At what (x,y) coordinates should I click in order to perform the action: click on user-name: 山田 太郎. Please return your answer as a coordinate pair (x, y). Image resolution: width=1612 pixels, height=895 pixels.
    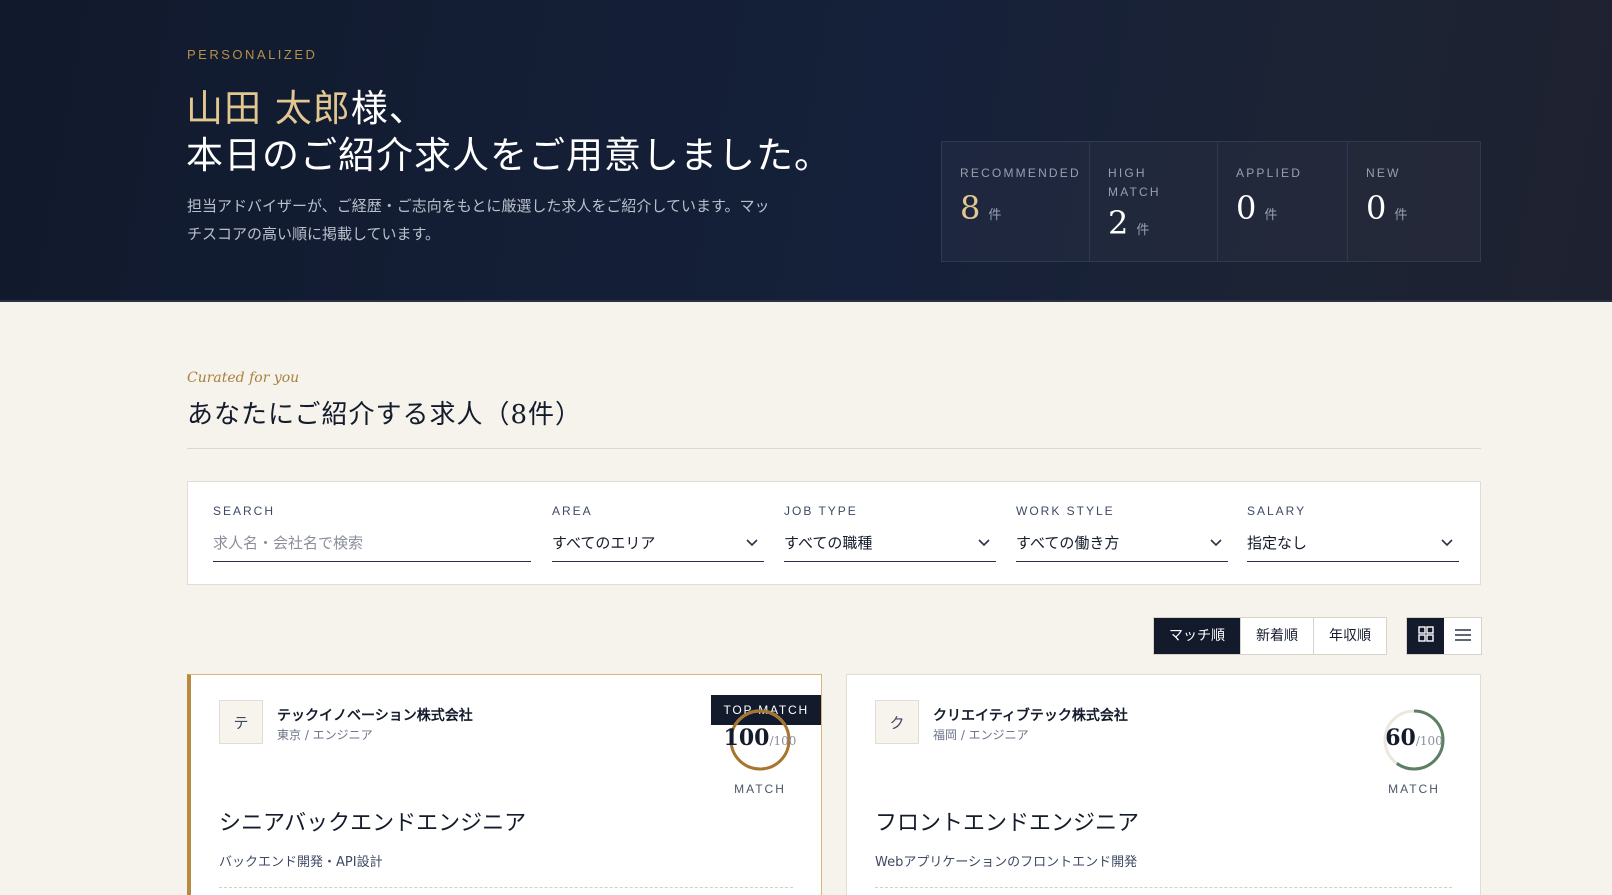
    Looking at the image, I should click on (268, 108).